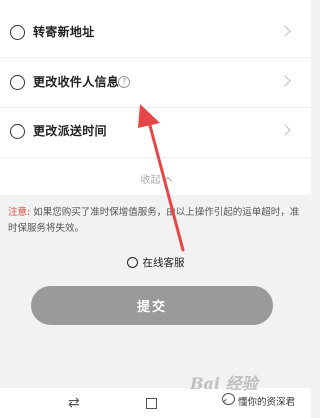 Image resolution: width=320 pixels, height=418 pixels. What do you see at coordinates (165, 184) in the screenshot?
I see `arrow-shaft` at bounding box center [165, 184].